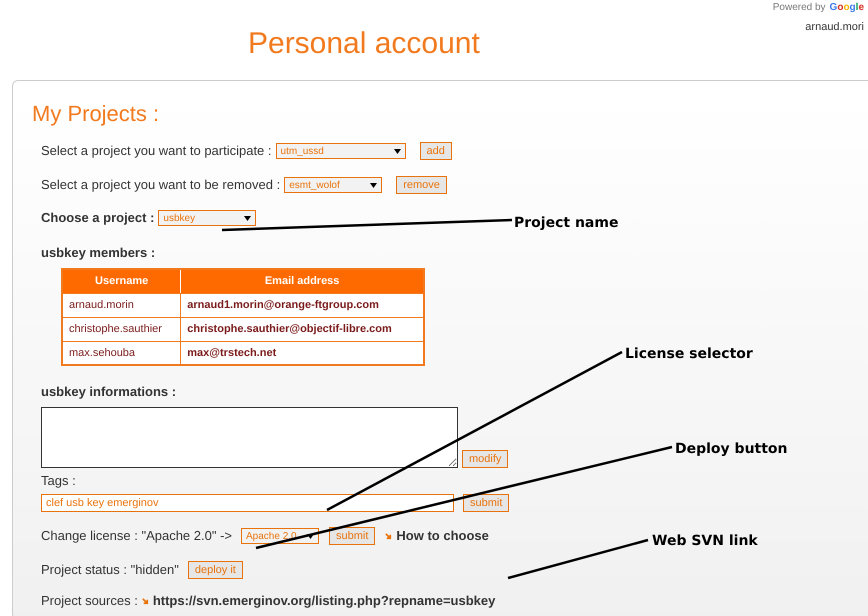  I want to click on google-logo: Google, so click(847, 8).